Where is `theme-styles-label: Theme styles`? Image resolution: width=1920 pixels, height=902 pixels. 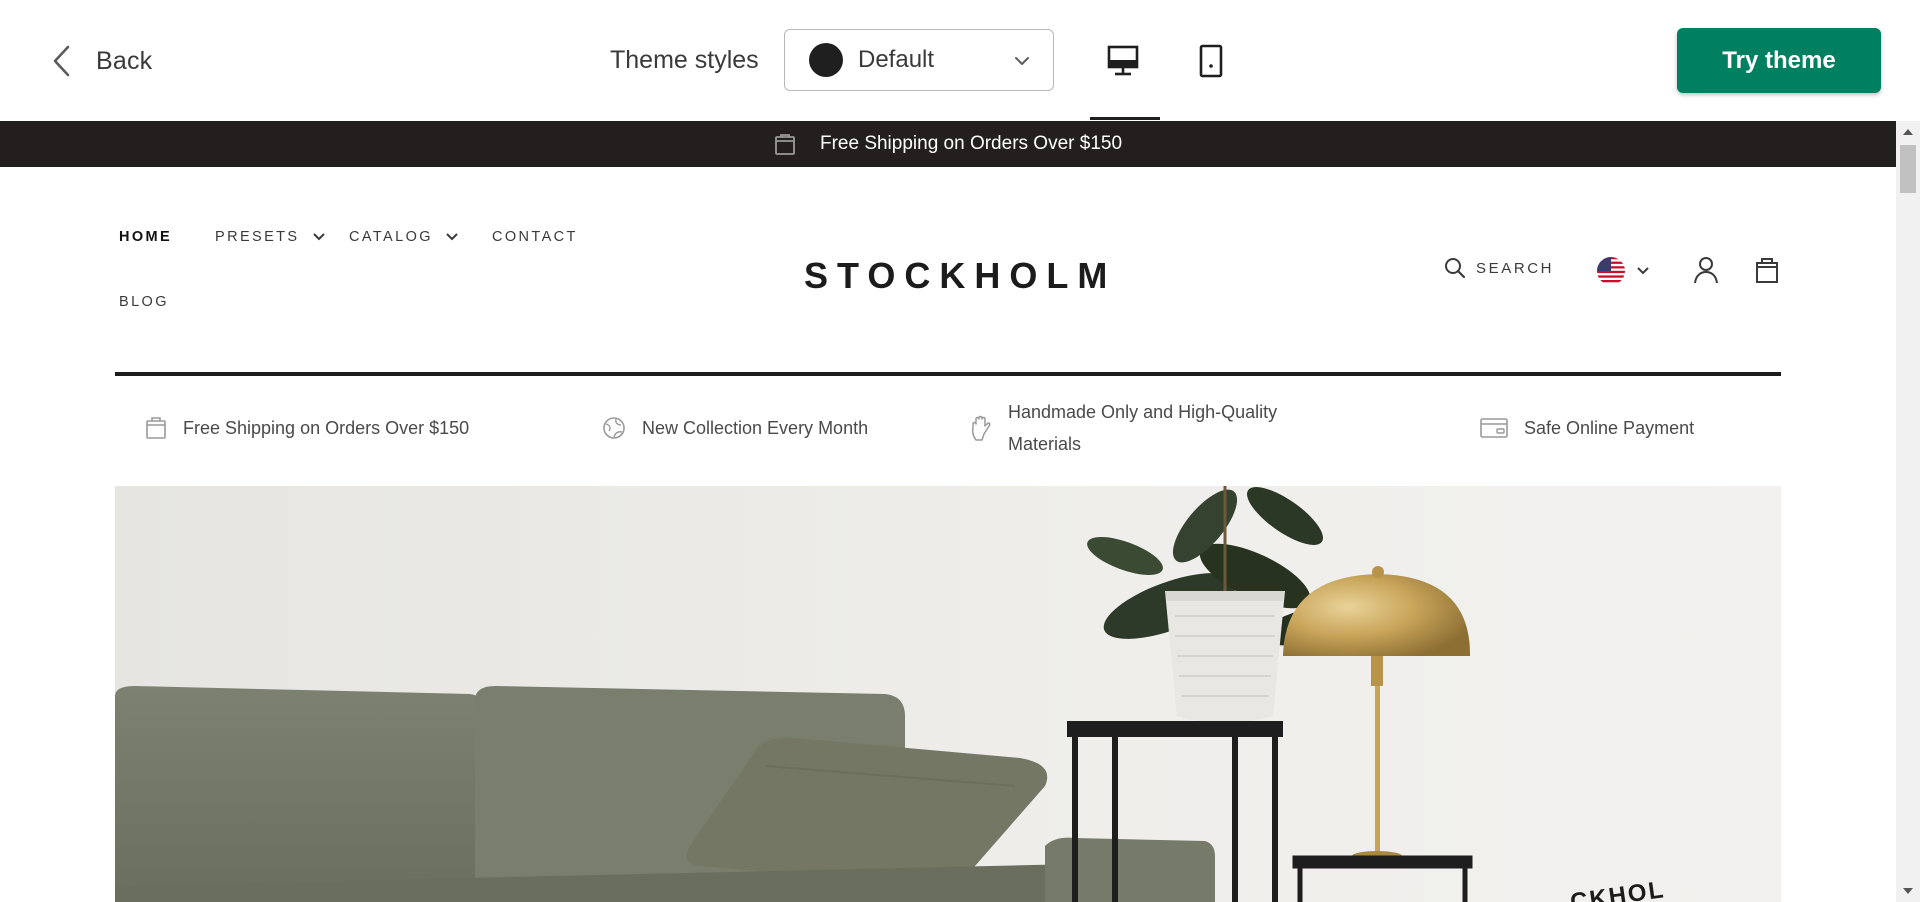
theme-styles-label: Theme styles is located at coordinates (684, 60).